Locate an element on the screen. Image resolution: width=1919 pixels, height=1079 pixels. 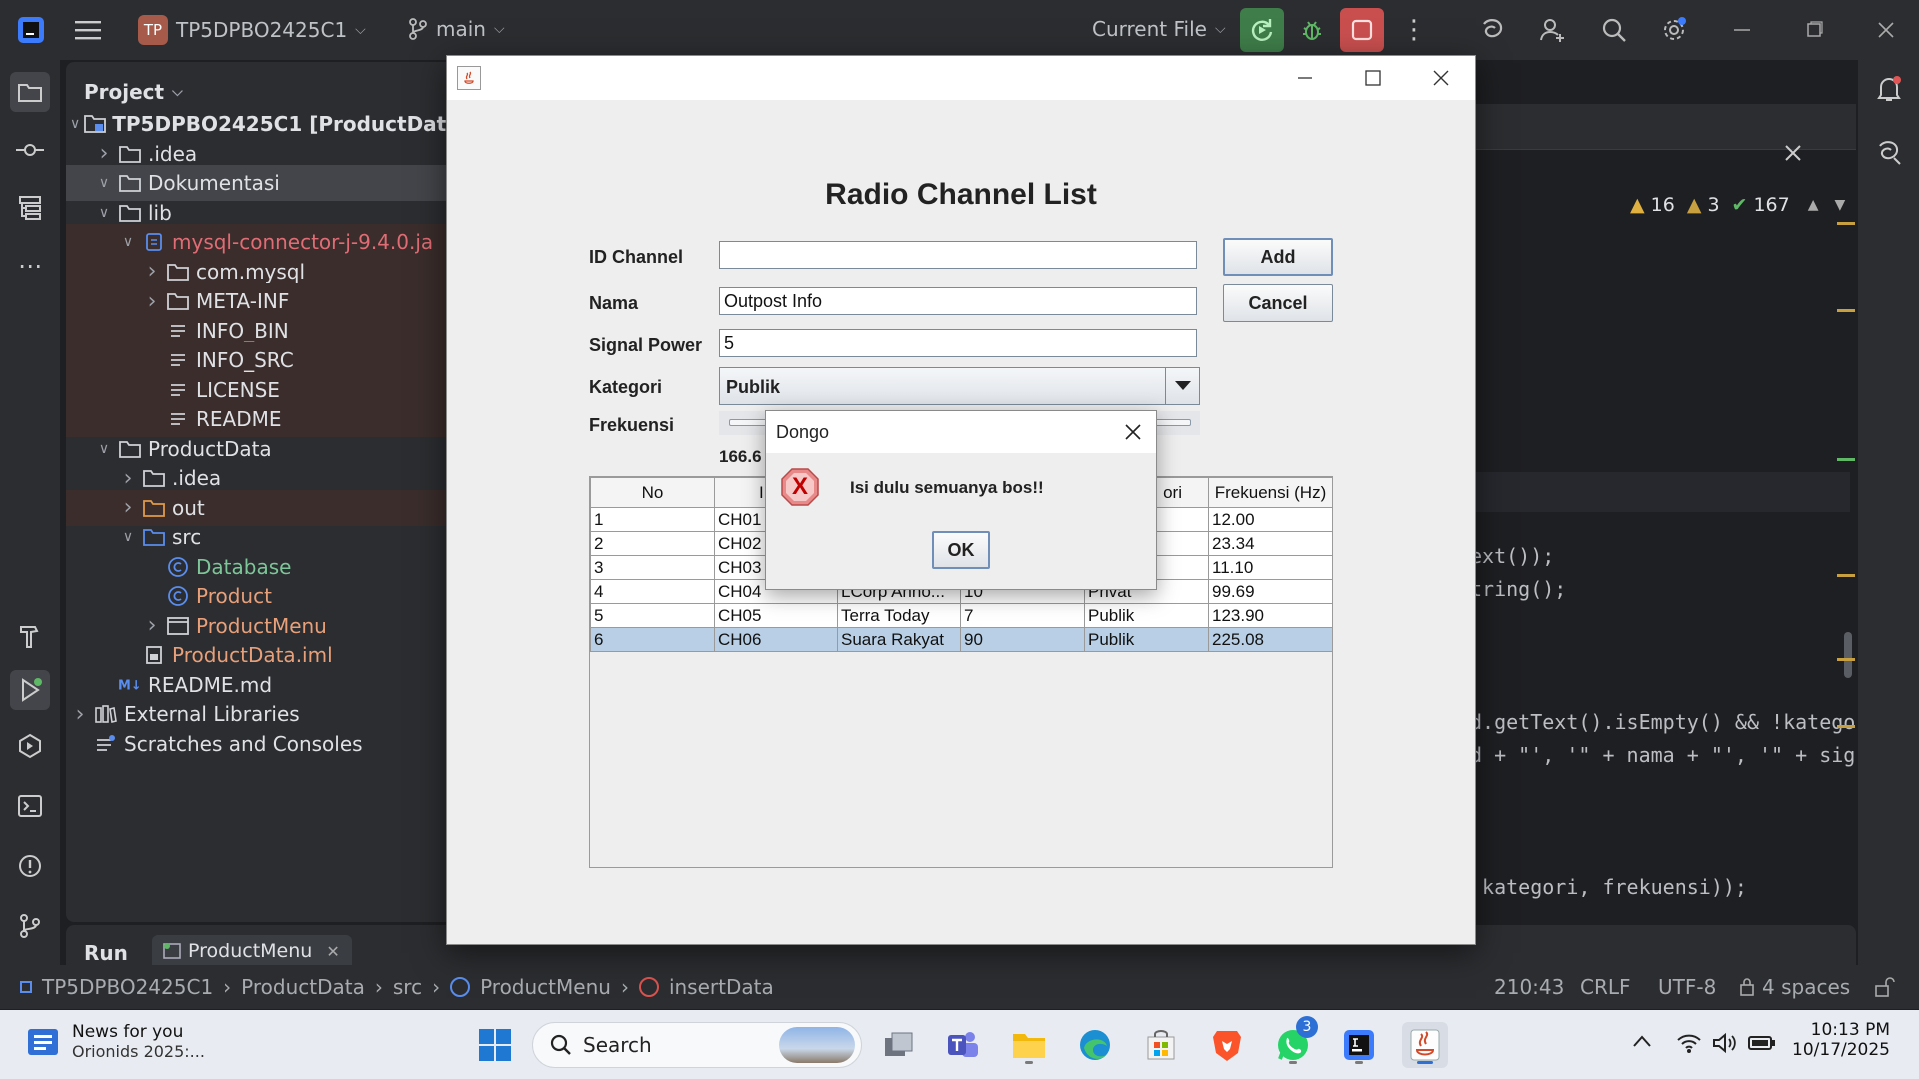
table-cell: 3 is located at coordinates (652, 567).